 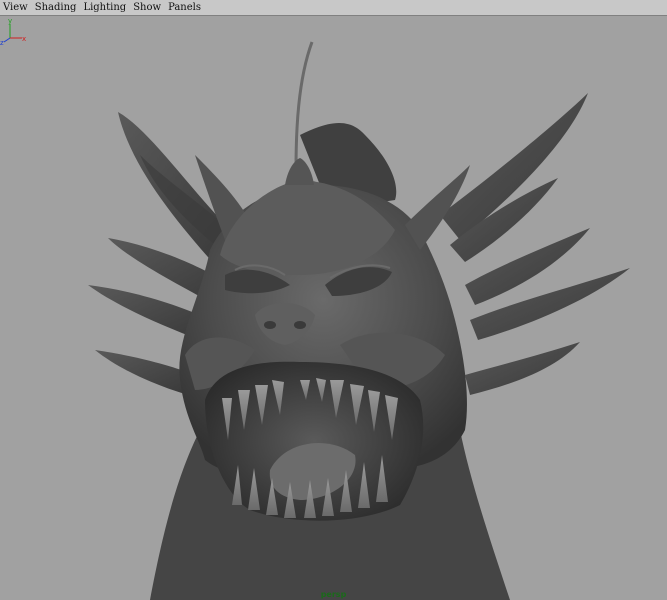 I want to click on menu-view: View, so click(x=16, y=8).